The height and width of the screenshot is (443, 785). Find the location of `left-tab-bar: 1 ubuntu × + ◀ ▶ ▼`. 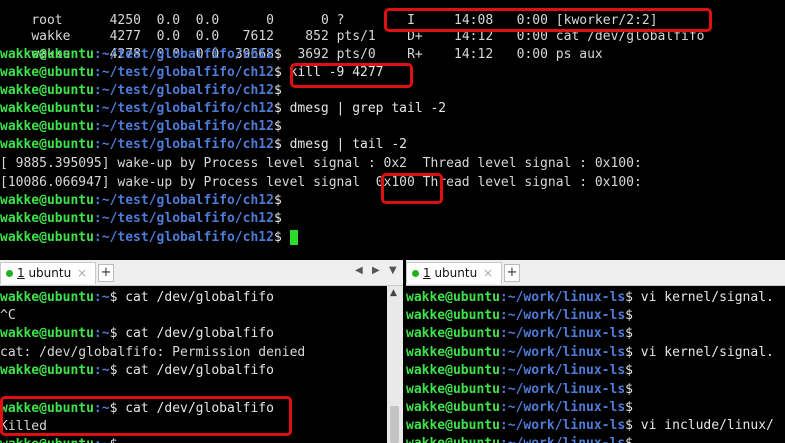

left-tab-bar: 1 ubuntu × + ◀ ▶ ▼ is located at coordinates (201, 273).